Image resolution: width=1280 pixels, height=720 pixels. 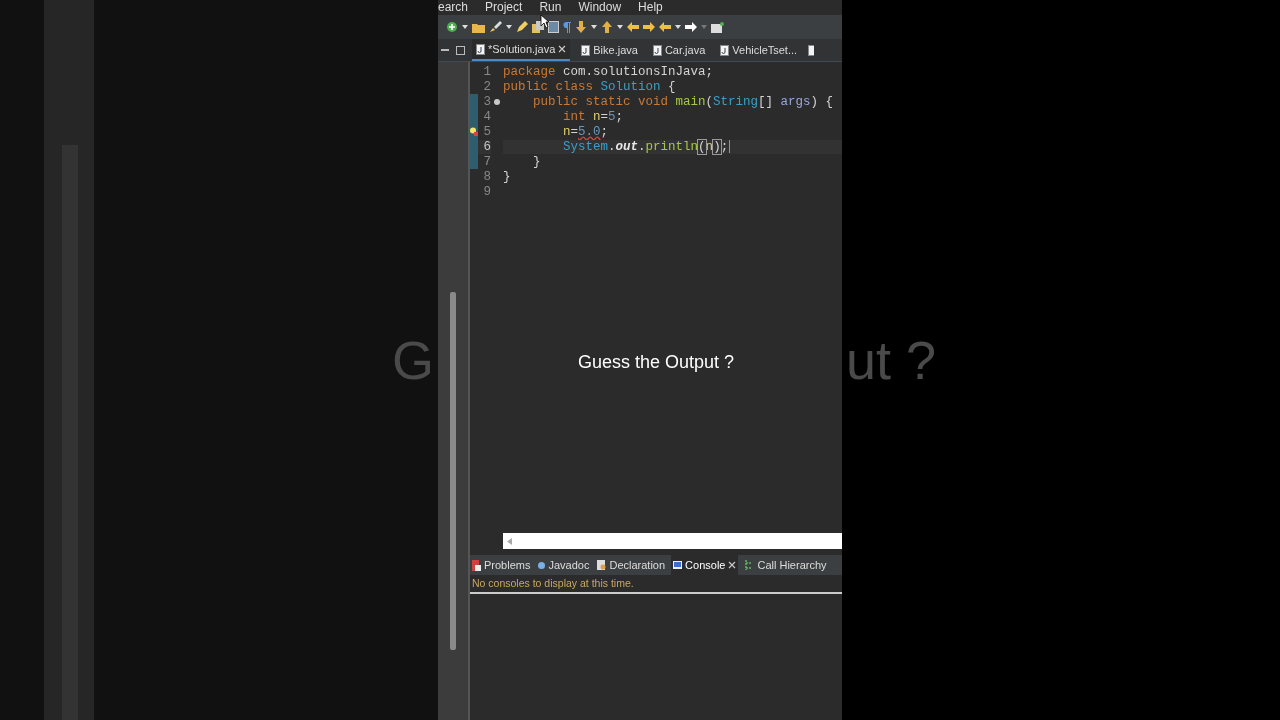 What do you see at coordinates (507, 565) in the screenshot?
I see `tab-label: Problems` at bounding box center [507, 565].